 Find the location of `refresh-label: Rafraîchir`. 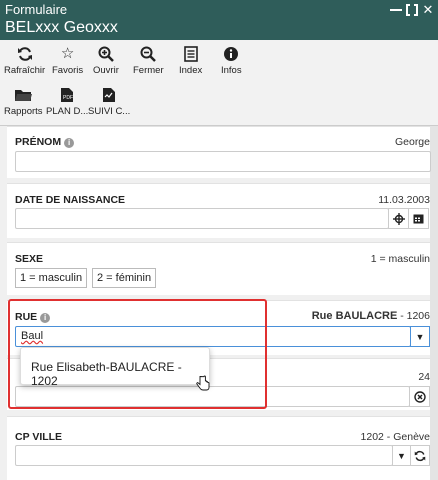

refresh-label: Rafraîchir is located at coordinates (25, 70).